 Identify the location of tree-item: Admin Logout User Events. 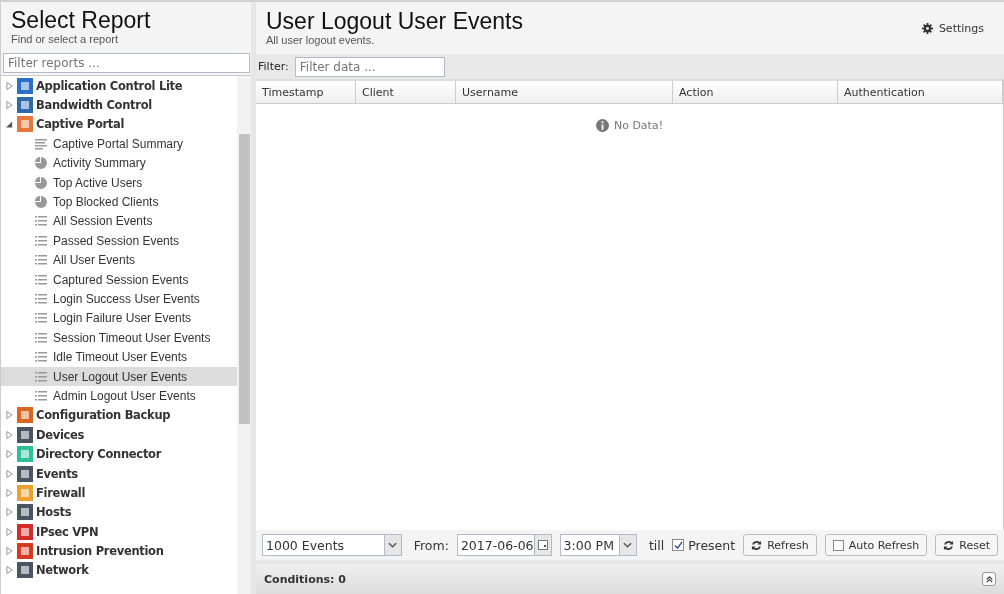
(119, 396).